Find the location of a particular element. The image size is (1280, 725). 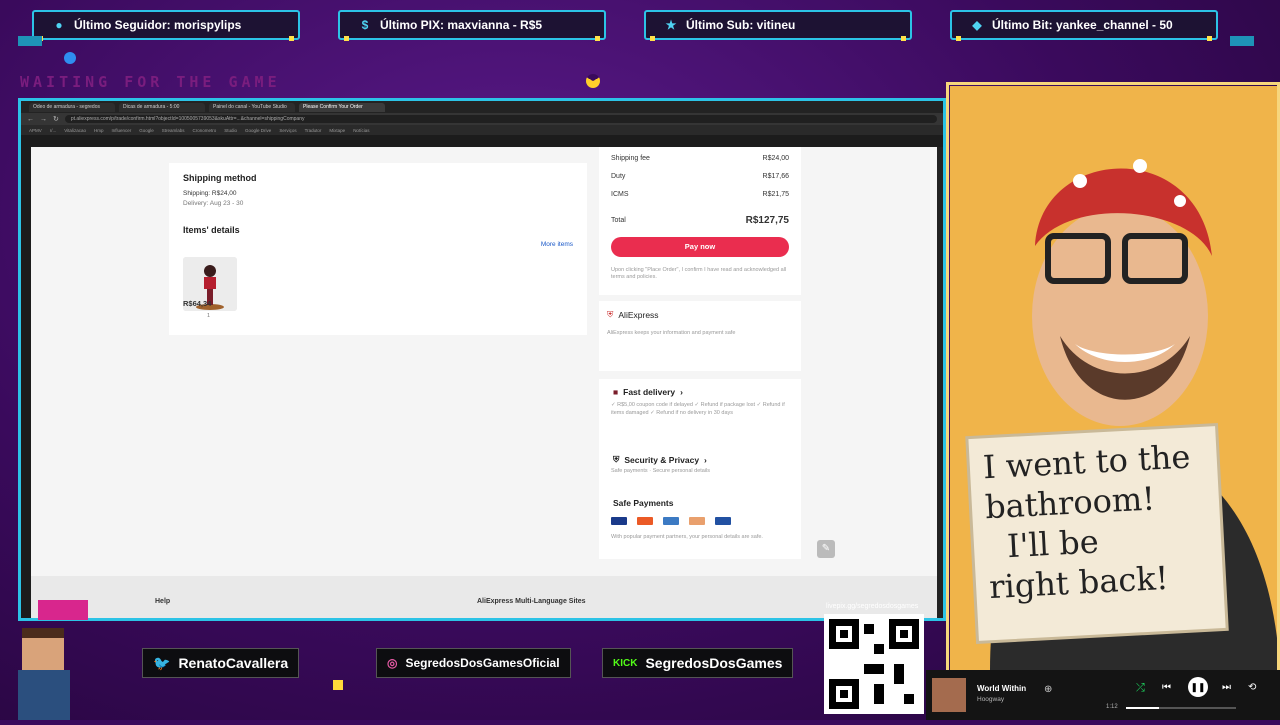

pay-now-button: Pay now is located at coordinates (700, 247).